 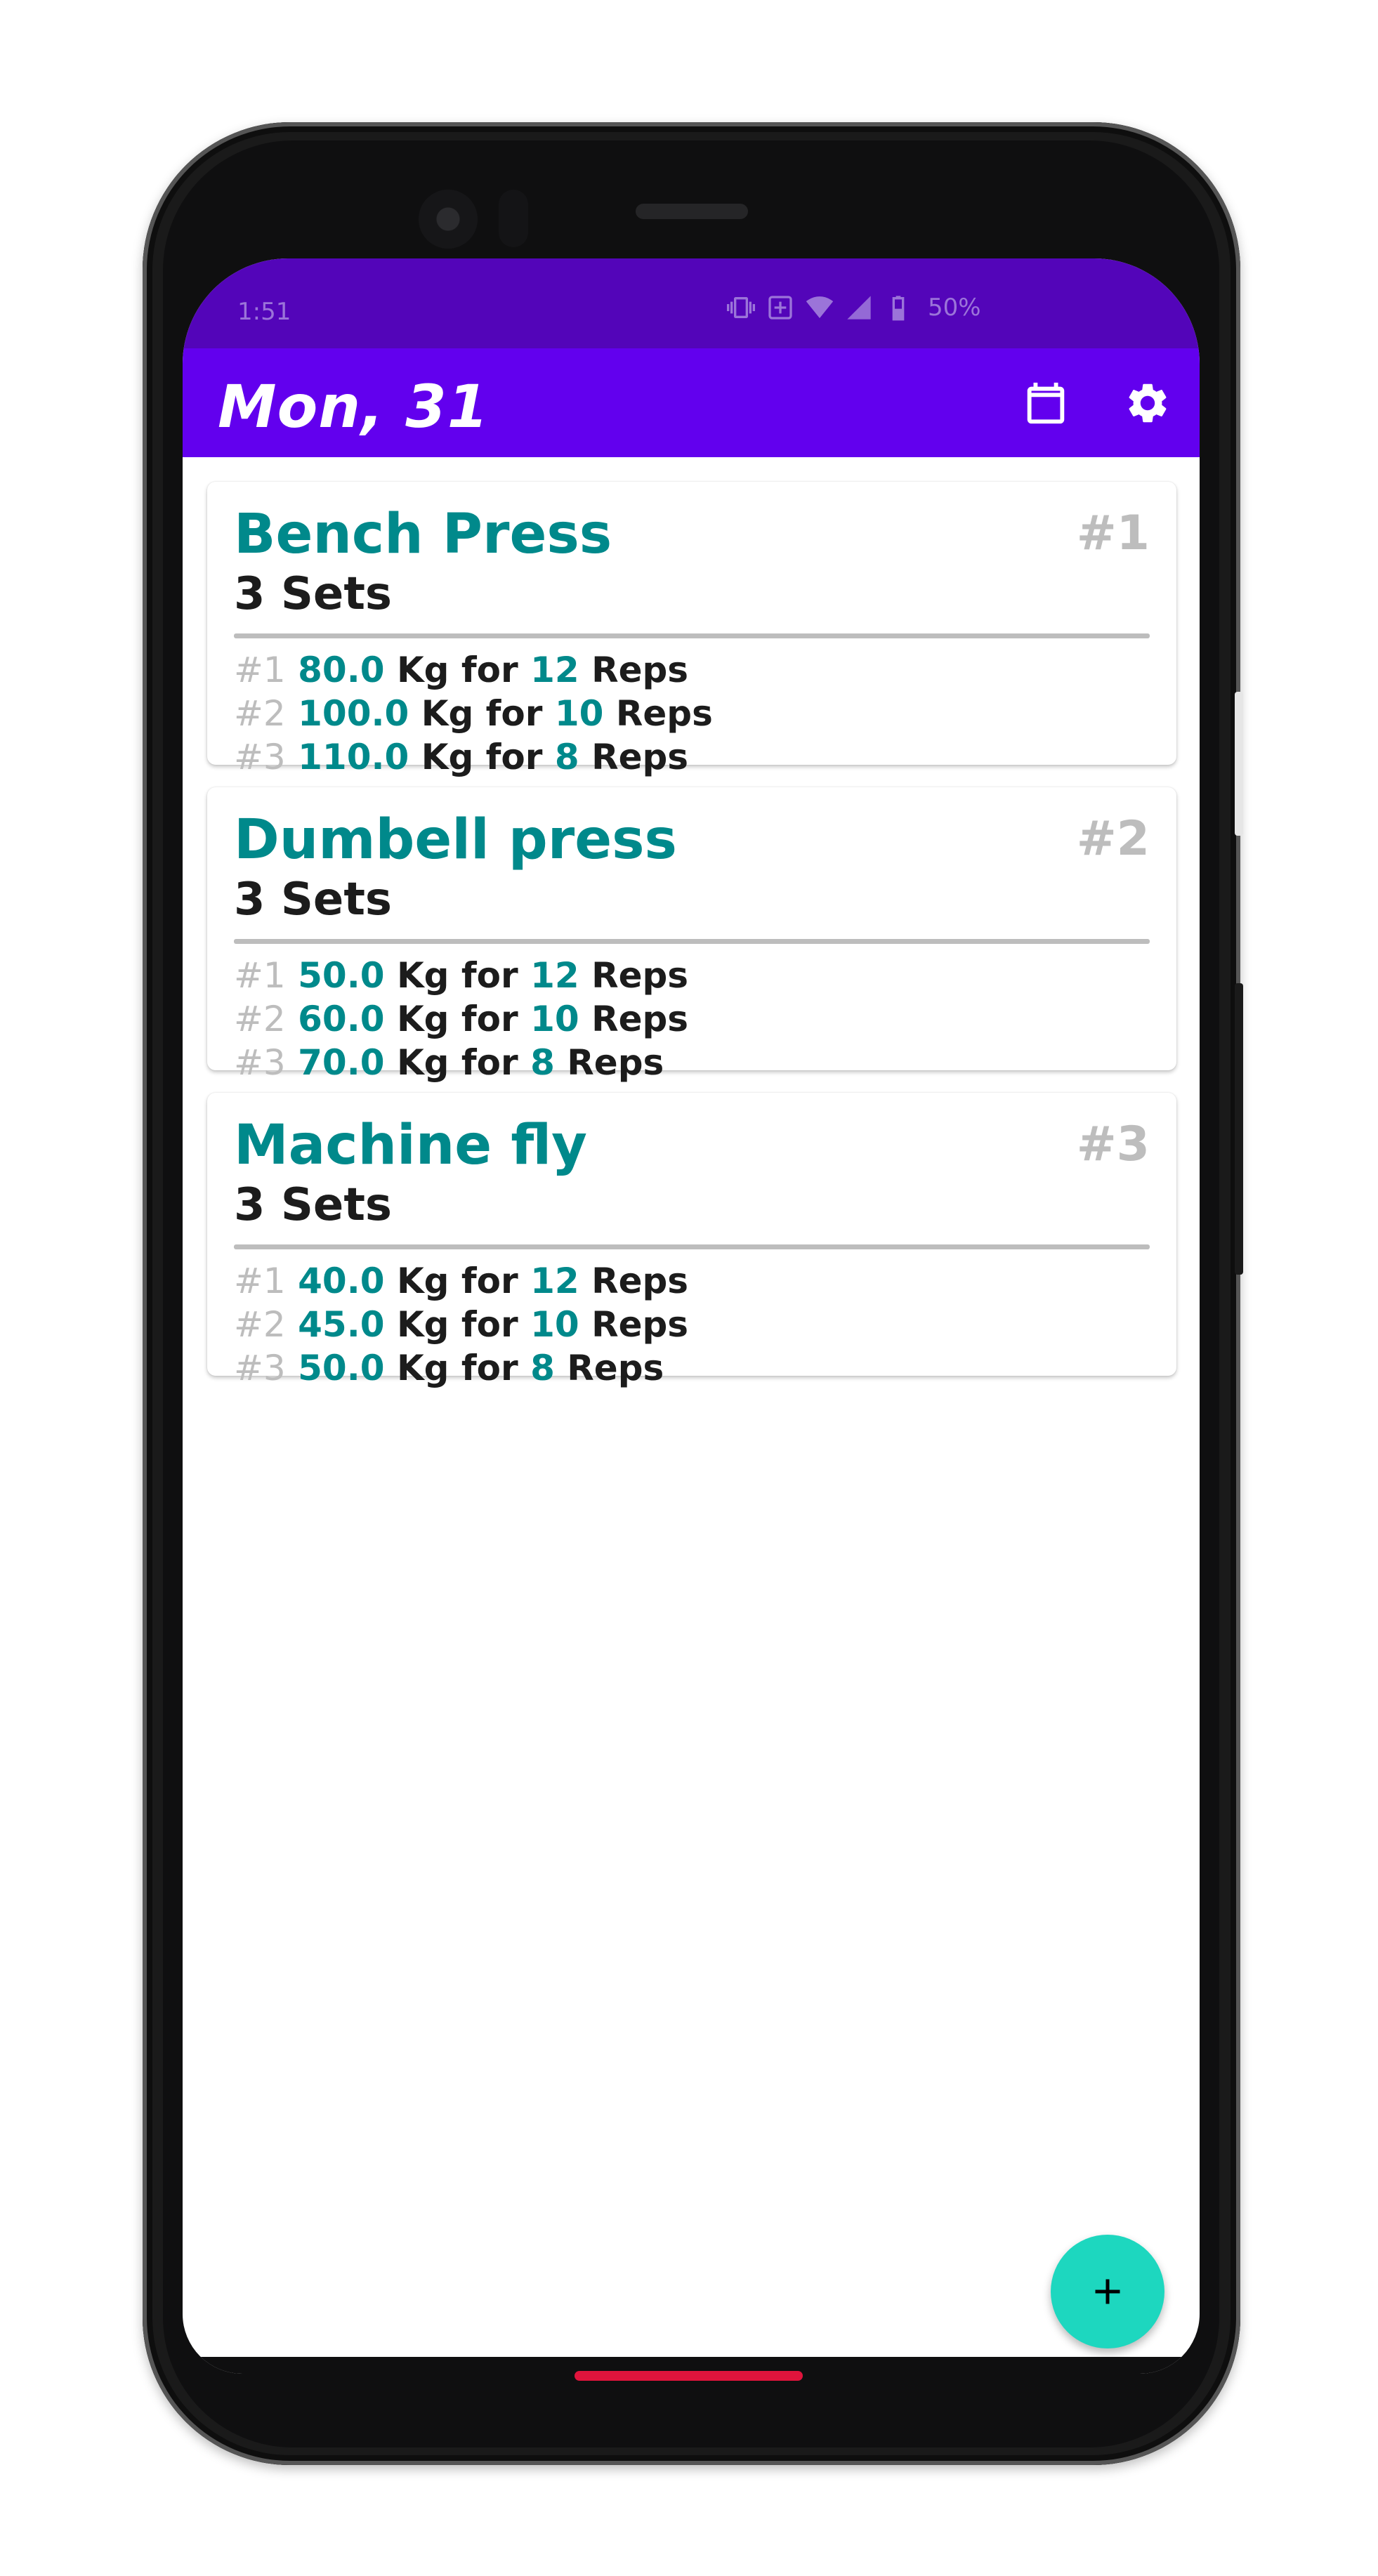 I want to click on gear-icon, so click(x=1148, y=403).